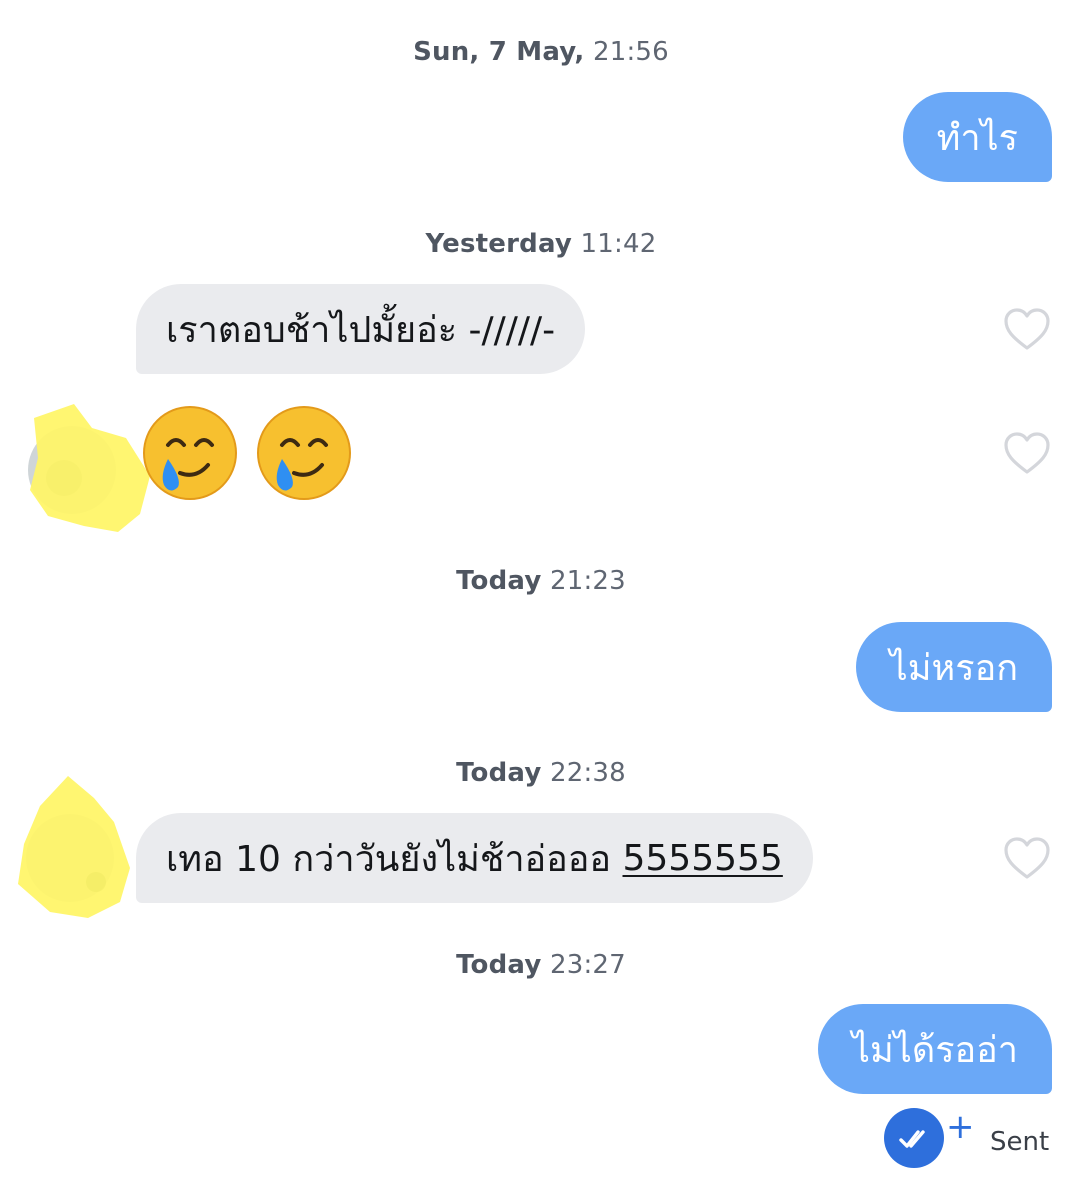 The width and height of the screenshot is (1082, 1200). What do you see at coordinates (1020, 1142) in the screenshot?
I see `delivery-status: Sent` at bounding box center [1020, 1142].